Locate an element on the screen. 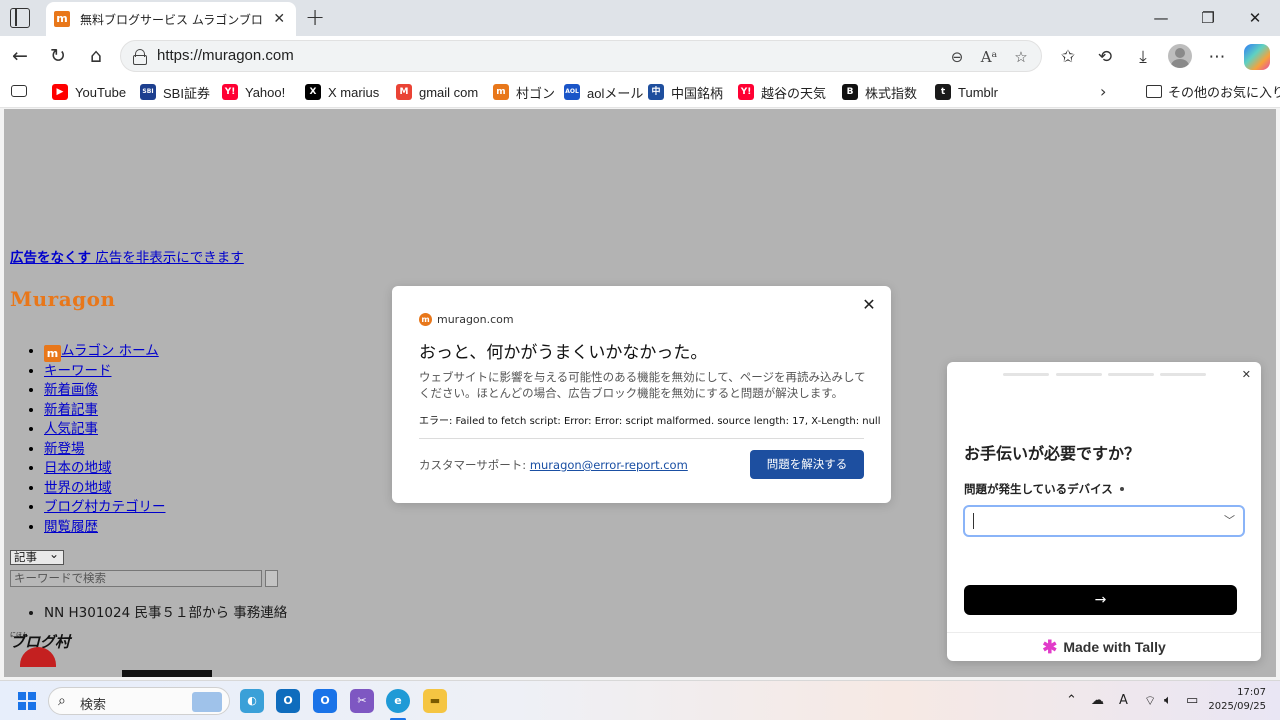 This screenshot has height=720, width=1280. nav-link: 新着画像 is located at coordinates (71, 390).